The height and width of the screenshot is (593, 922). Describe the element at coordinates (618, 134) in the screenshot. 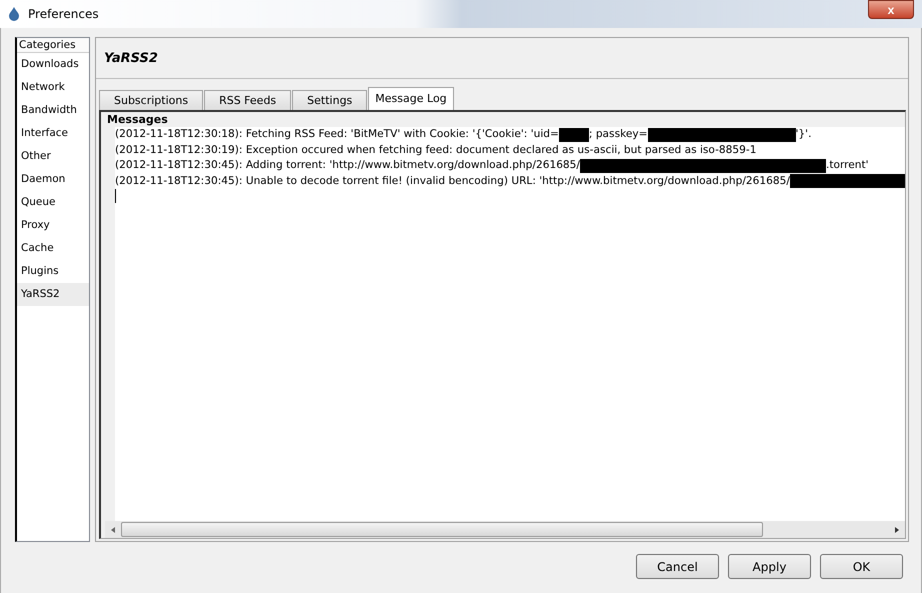

I see `log-text: ; passkey=` at that location.